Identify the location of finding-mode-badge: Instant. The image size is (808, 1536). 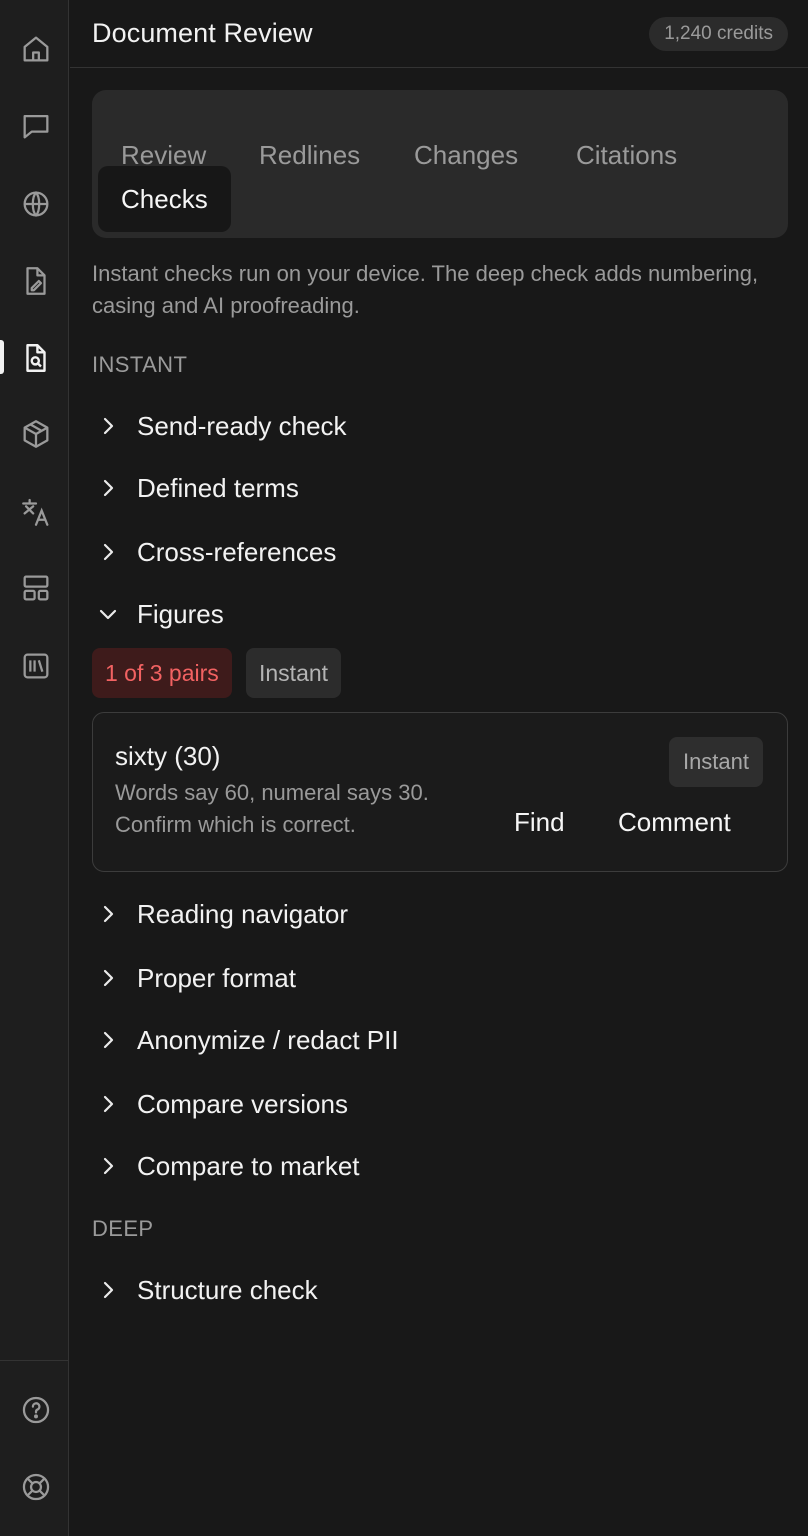
(715, 762).